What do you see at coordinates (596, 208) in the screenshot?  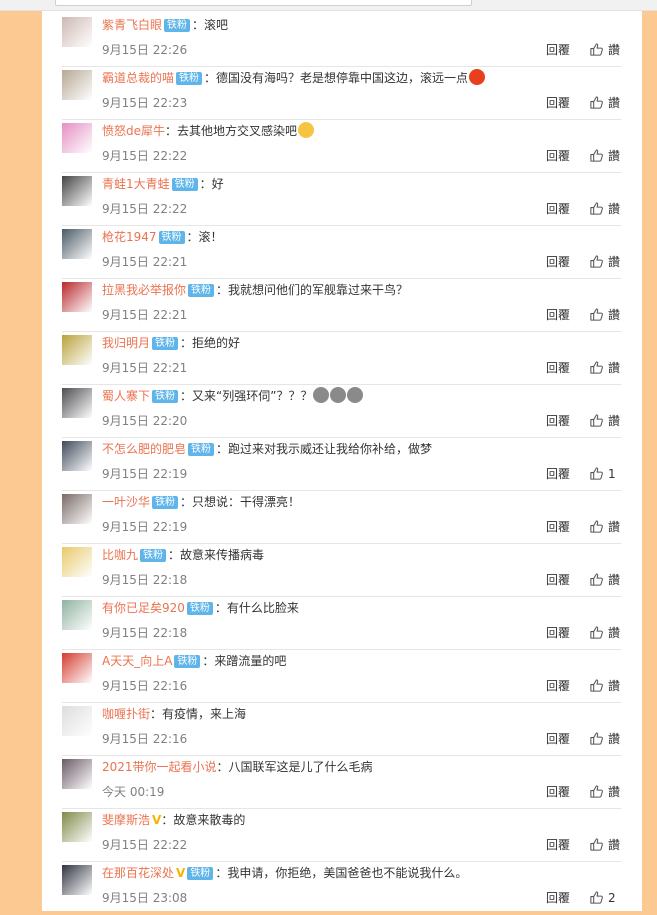 I see `thumbs-up-icon` at bounding box center [596, 208].